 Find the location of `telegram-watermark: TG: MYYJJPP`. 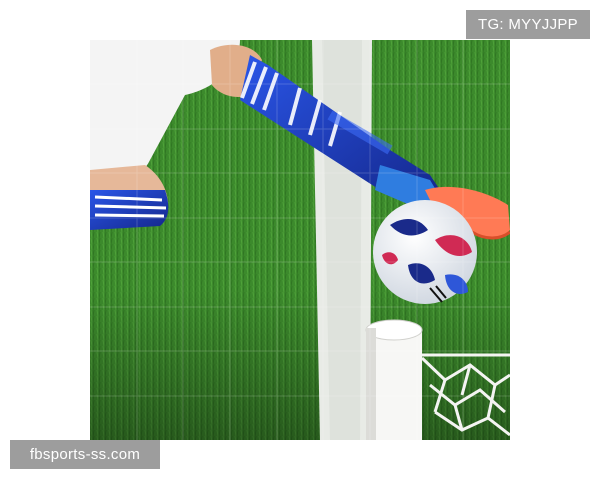

telegram-watermark: TG: MYYJJPP is located at coordinates (528, 24).